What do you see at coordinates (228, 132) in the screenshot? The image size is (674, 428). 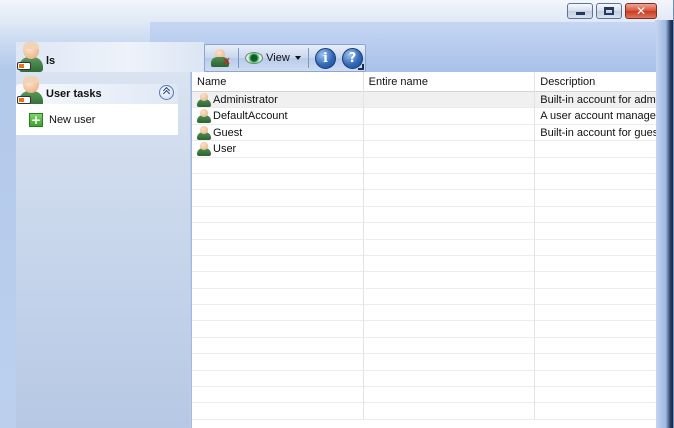 I see `user-name: Guest` at bounding box center [228, 132].